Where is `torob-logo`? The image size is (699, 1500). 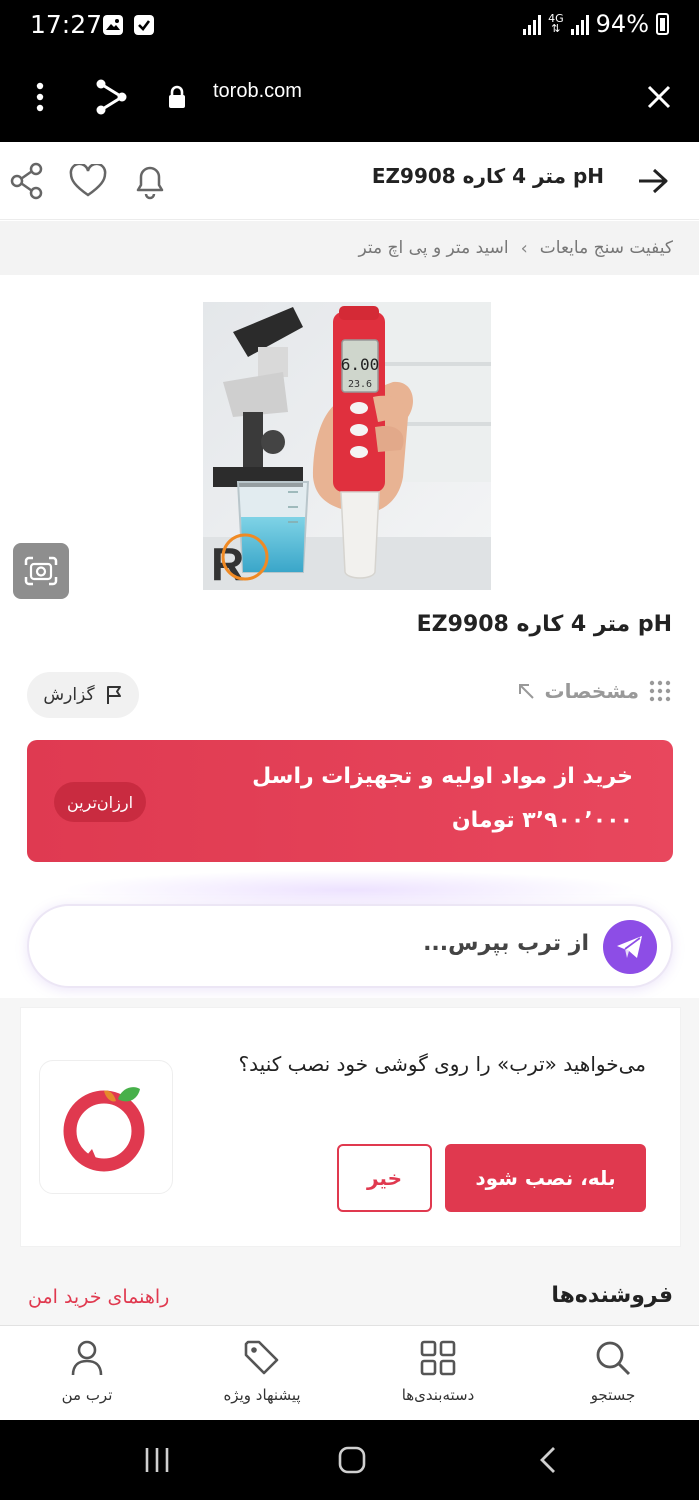
torob-logo is located at coordinates (106, 1127).